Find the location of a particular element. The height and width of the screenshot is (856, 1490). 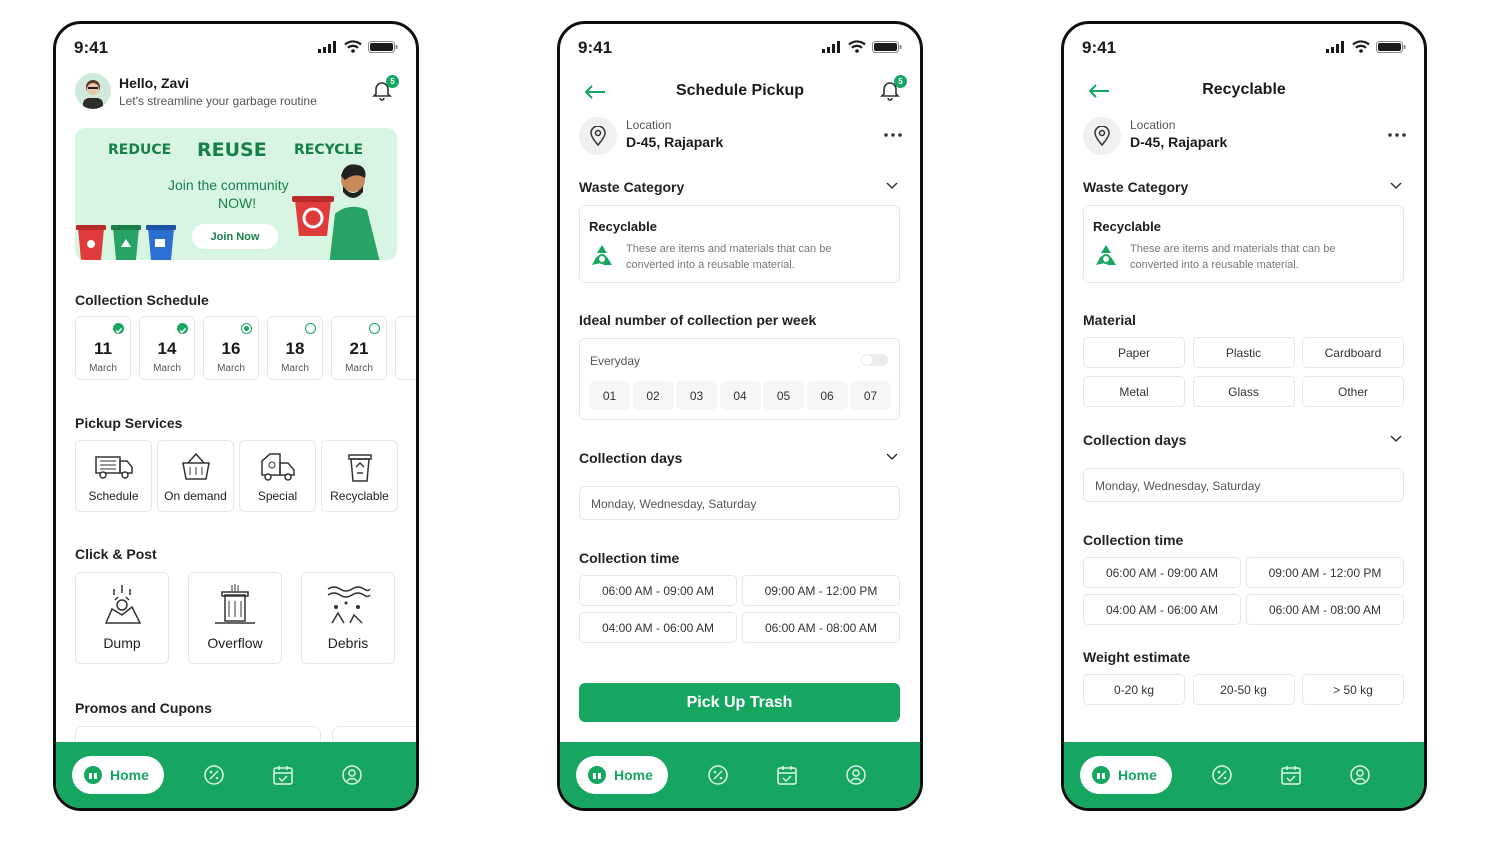

frequency-option: 04 is located at coordinates (740, 395).